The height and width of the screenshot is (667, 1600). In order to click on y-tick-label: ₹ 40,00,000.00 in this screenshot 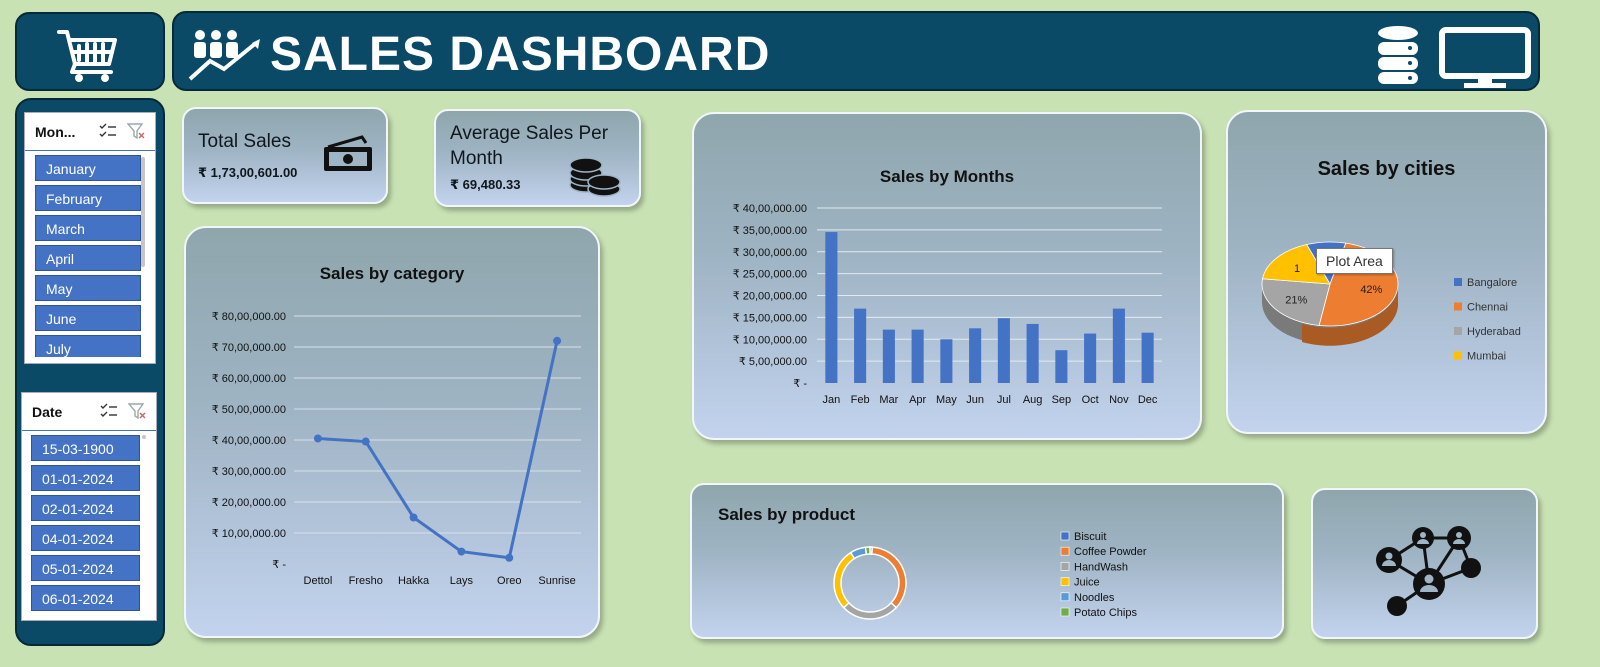, I will do `click(249, 441)`.